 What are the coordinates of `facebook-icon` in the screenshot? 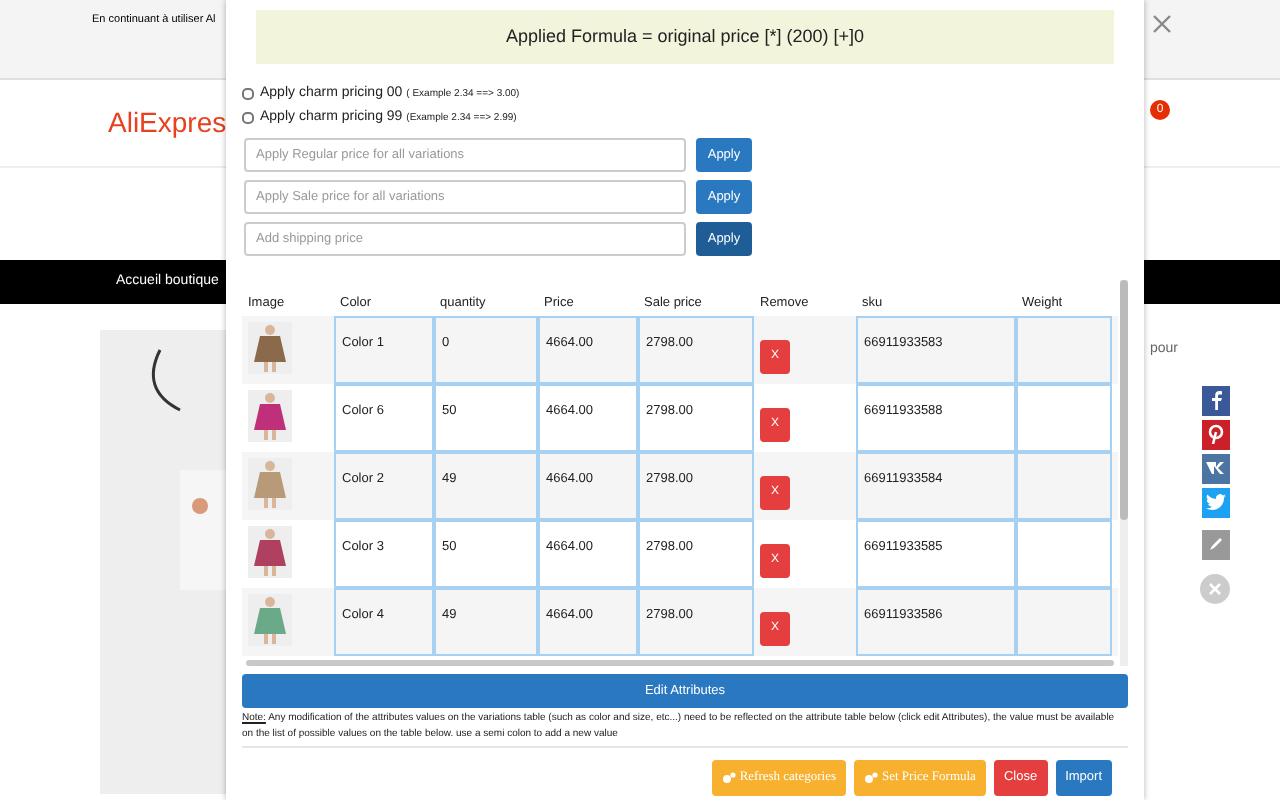 It's located at (1215, 400).